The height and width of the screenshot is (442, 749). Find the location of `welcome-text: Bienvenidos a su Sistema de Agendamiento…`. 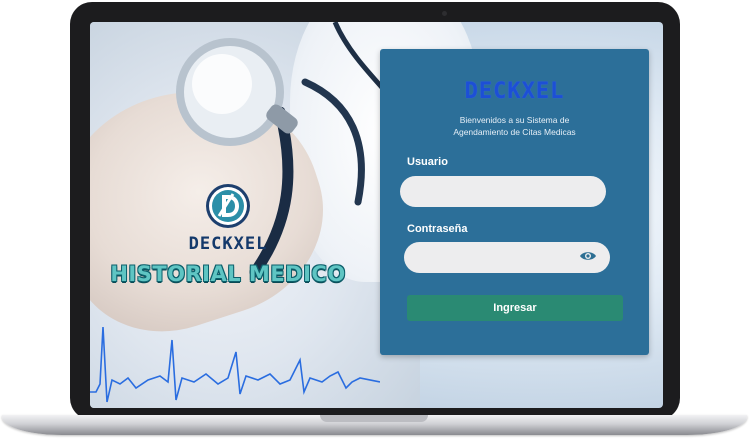

welcome-text: Bienvenidos a su Sistema de Agendamiento… is located at coordinates (514, 126).